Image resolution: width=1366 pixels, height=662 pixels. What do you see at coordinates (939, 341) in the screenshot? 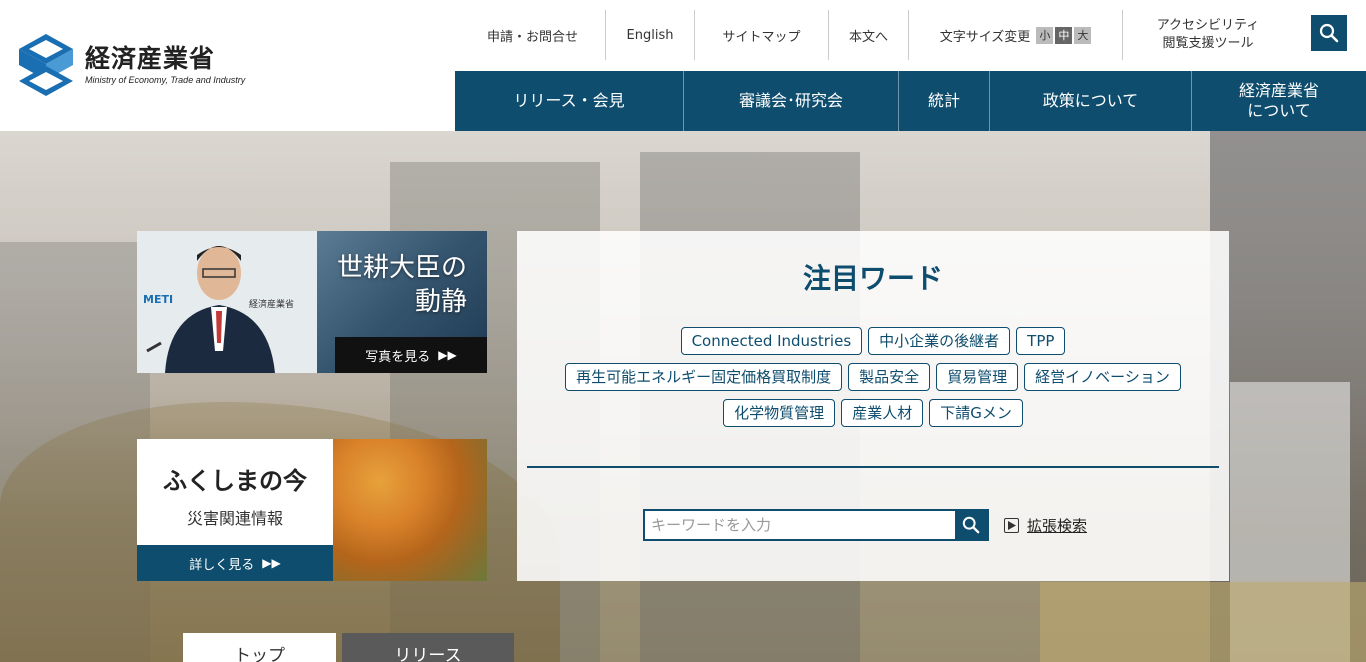
I see `tag-sme-successor: 中小企業の後継者` at bounding box center [939, 341].